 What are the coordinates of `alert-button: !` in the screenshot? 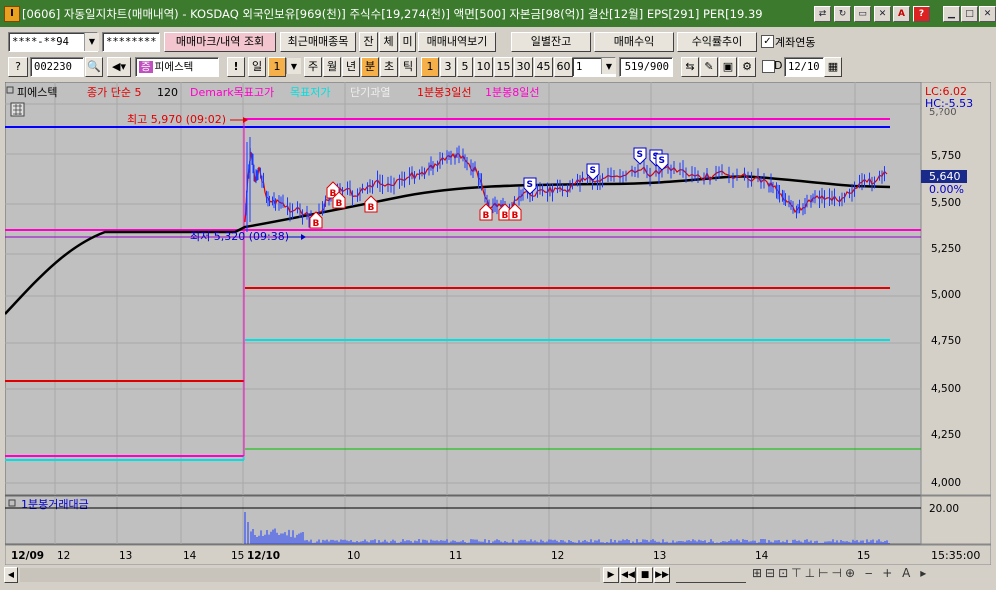 It's located at (236, 67).